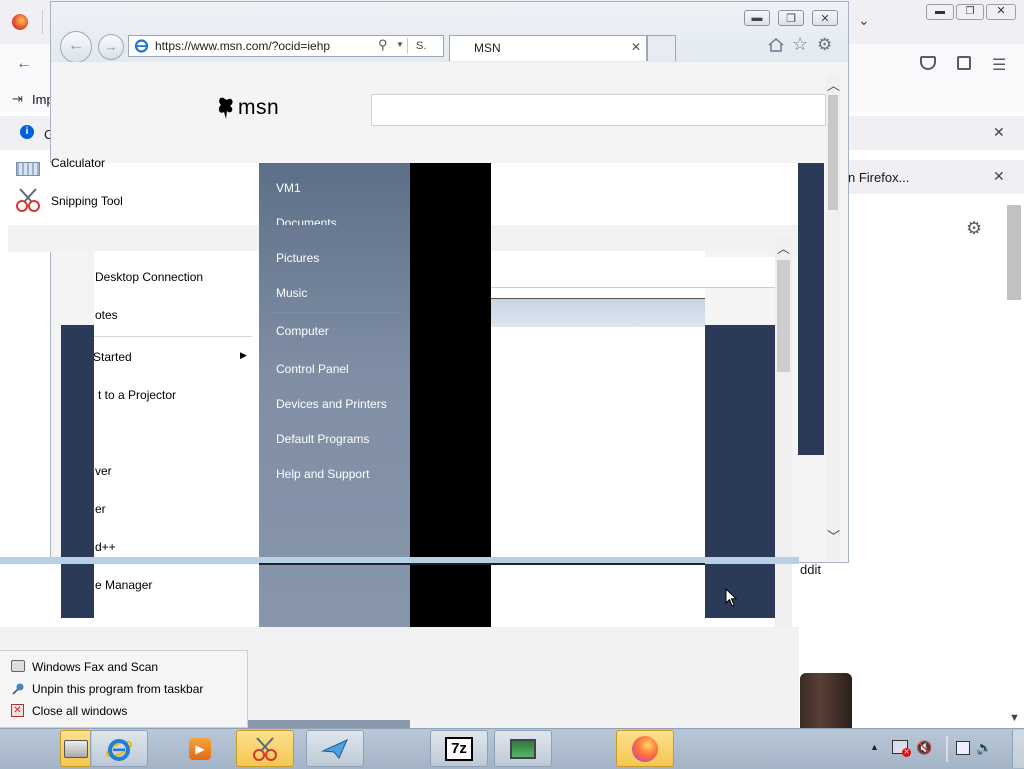  Describe the element at coordinates (598, 312) in the screenshot. I see `submenu-highlight-row` at that location.